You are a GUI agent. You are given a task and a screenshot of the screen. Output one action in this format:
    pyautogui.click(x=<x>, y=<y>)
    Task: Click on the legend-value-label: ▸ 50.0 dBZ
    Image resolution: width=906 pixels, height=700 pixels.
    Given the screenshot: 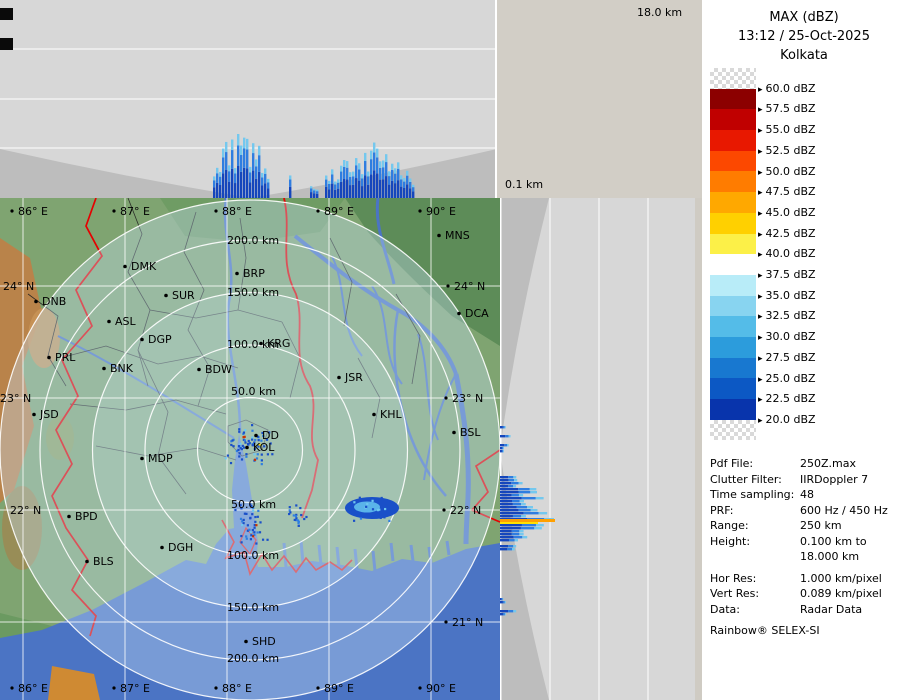 What is the action you would take?
    pyautogui.click(x=787, y=171)
    